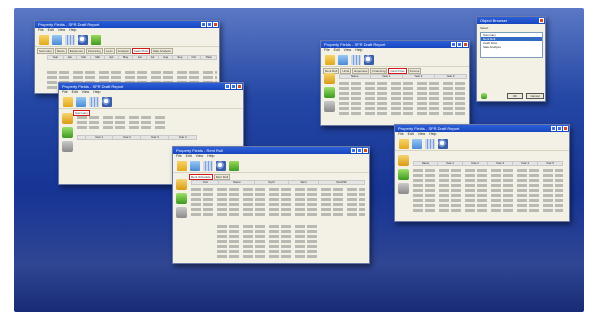 The image size is (597, 314). What do you see at coordinates (123, 51) in the screenshot?
I see `tab-analysis: Analysis` at bounding box center [123, 51].